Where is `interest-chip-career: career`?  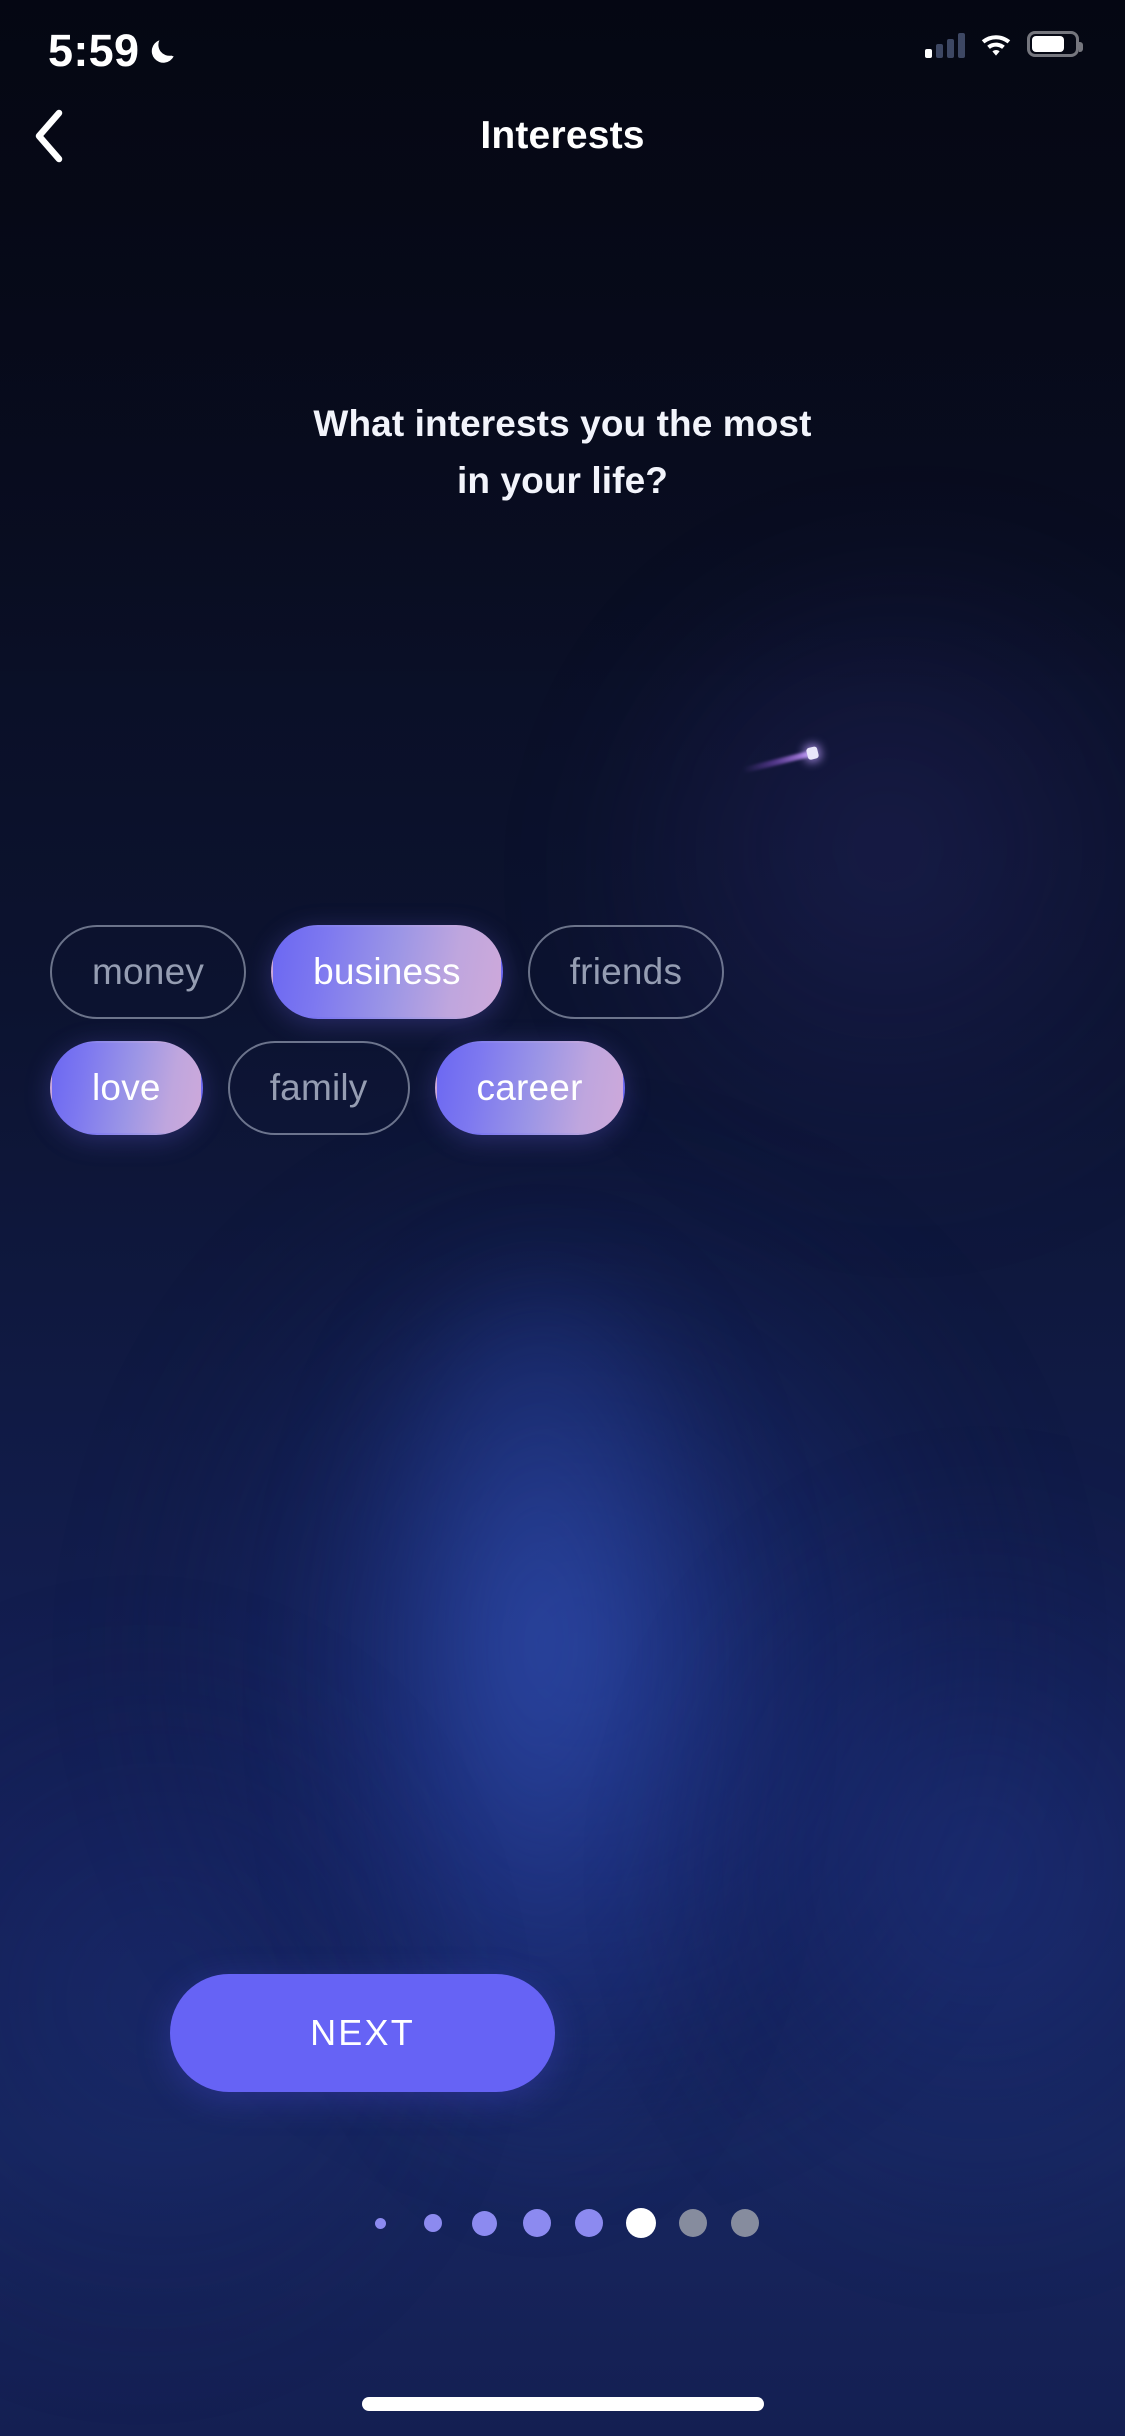
interest-chip-career: career is located at coordinates (529, 1088).